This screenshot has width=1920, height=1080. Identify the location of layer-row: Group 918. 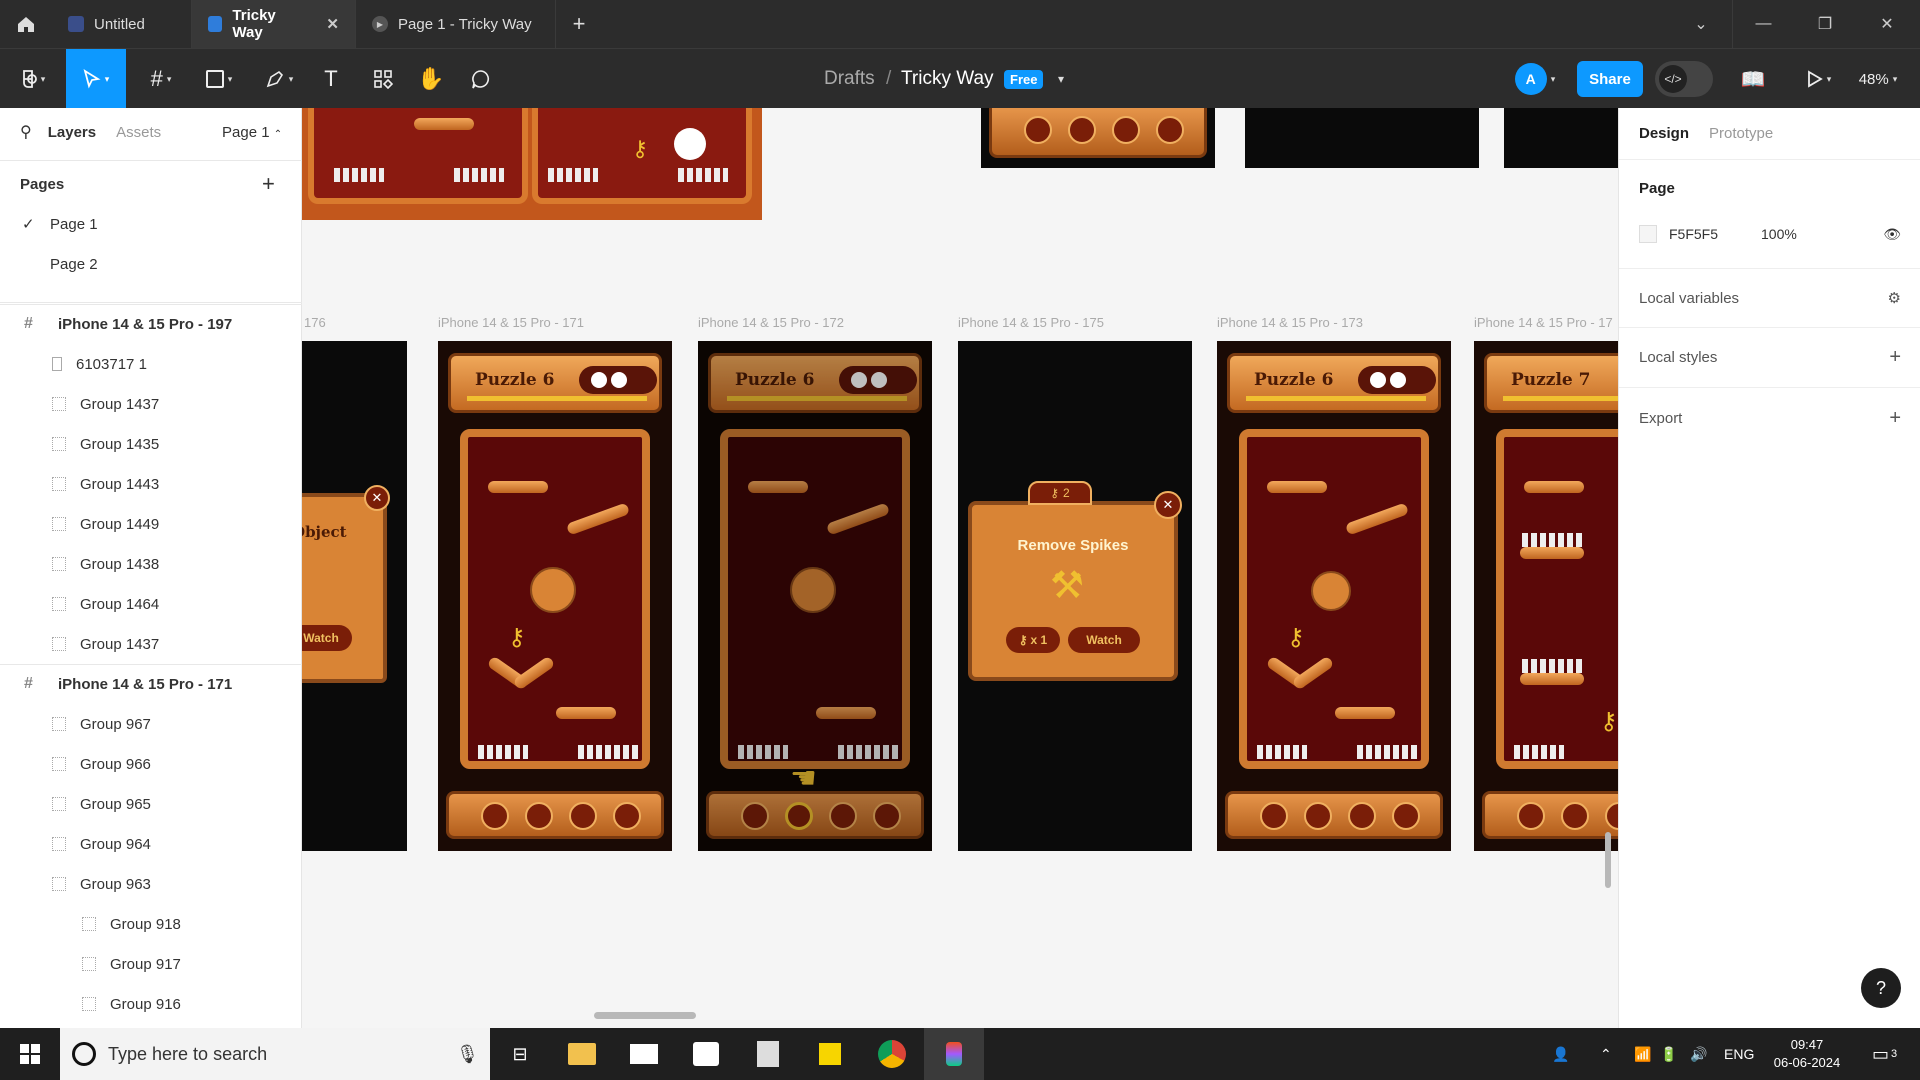
(151, 924).